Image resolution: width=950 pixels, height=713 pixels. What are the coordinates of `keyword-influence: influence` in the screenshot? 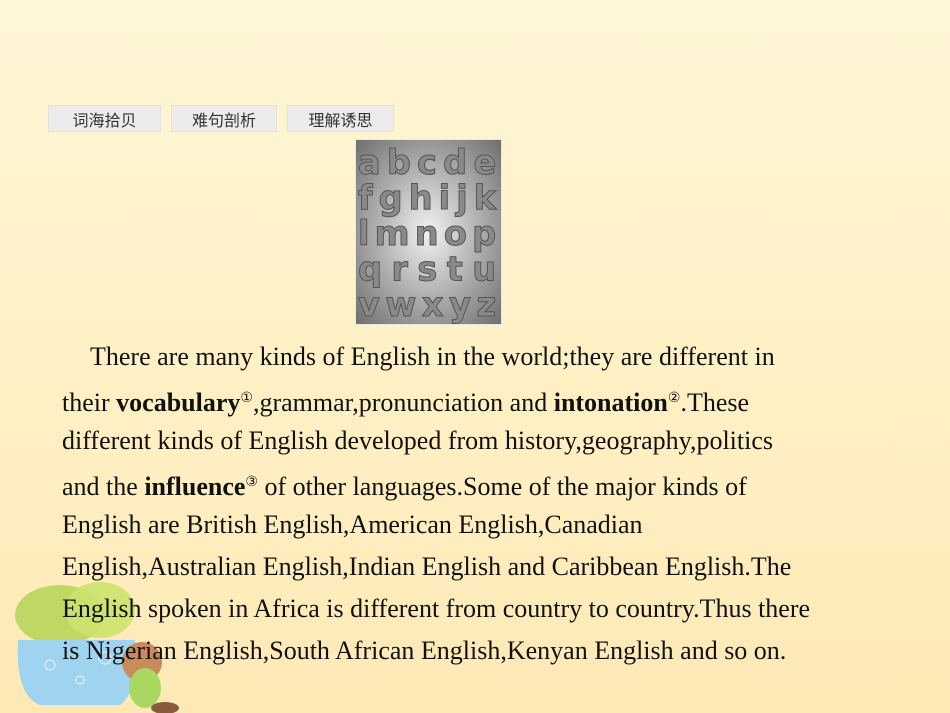 It's located at (195, 486).